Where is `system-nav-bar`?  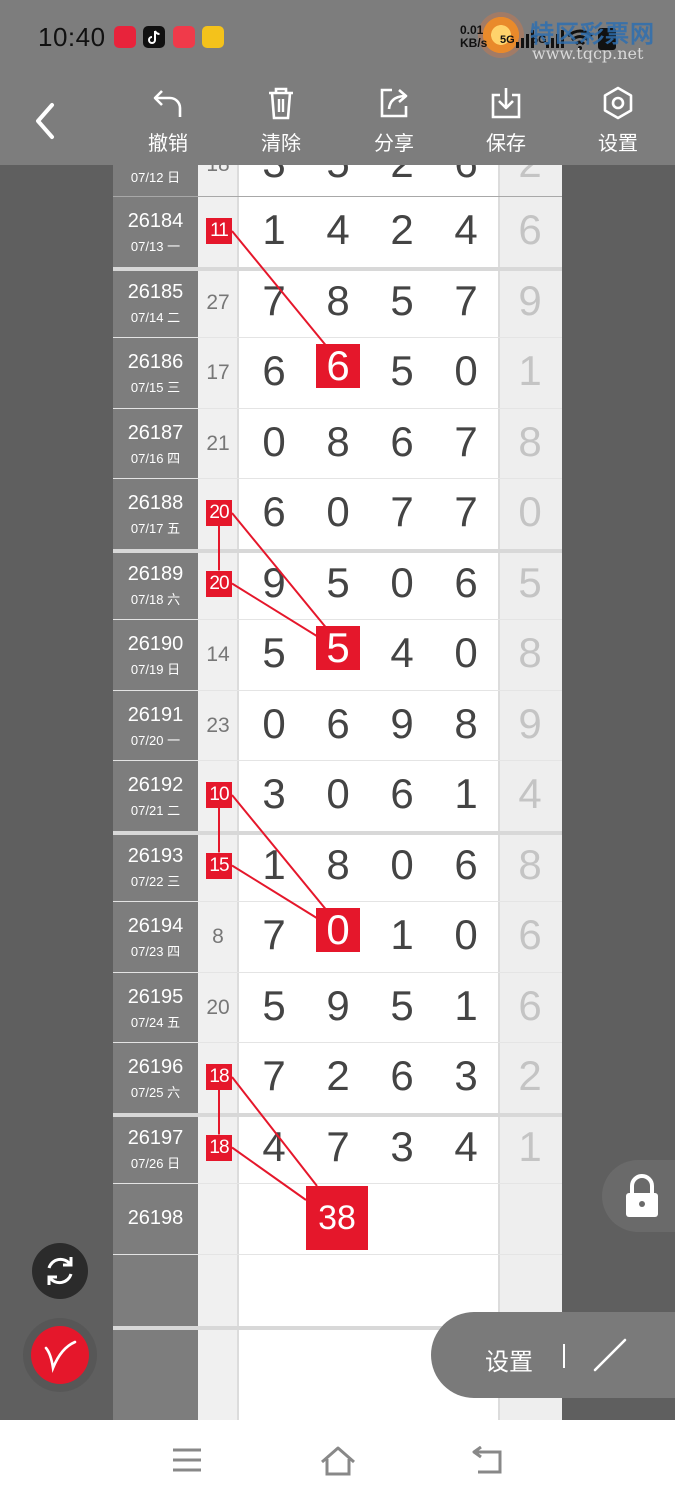
system-nav-bar is located at coordinates (337, 1460).